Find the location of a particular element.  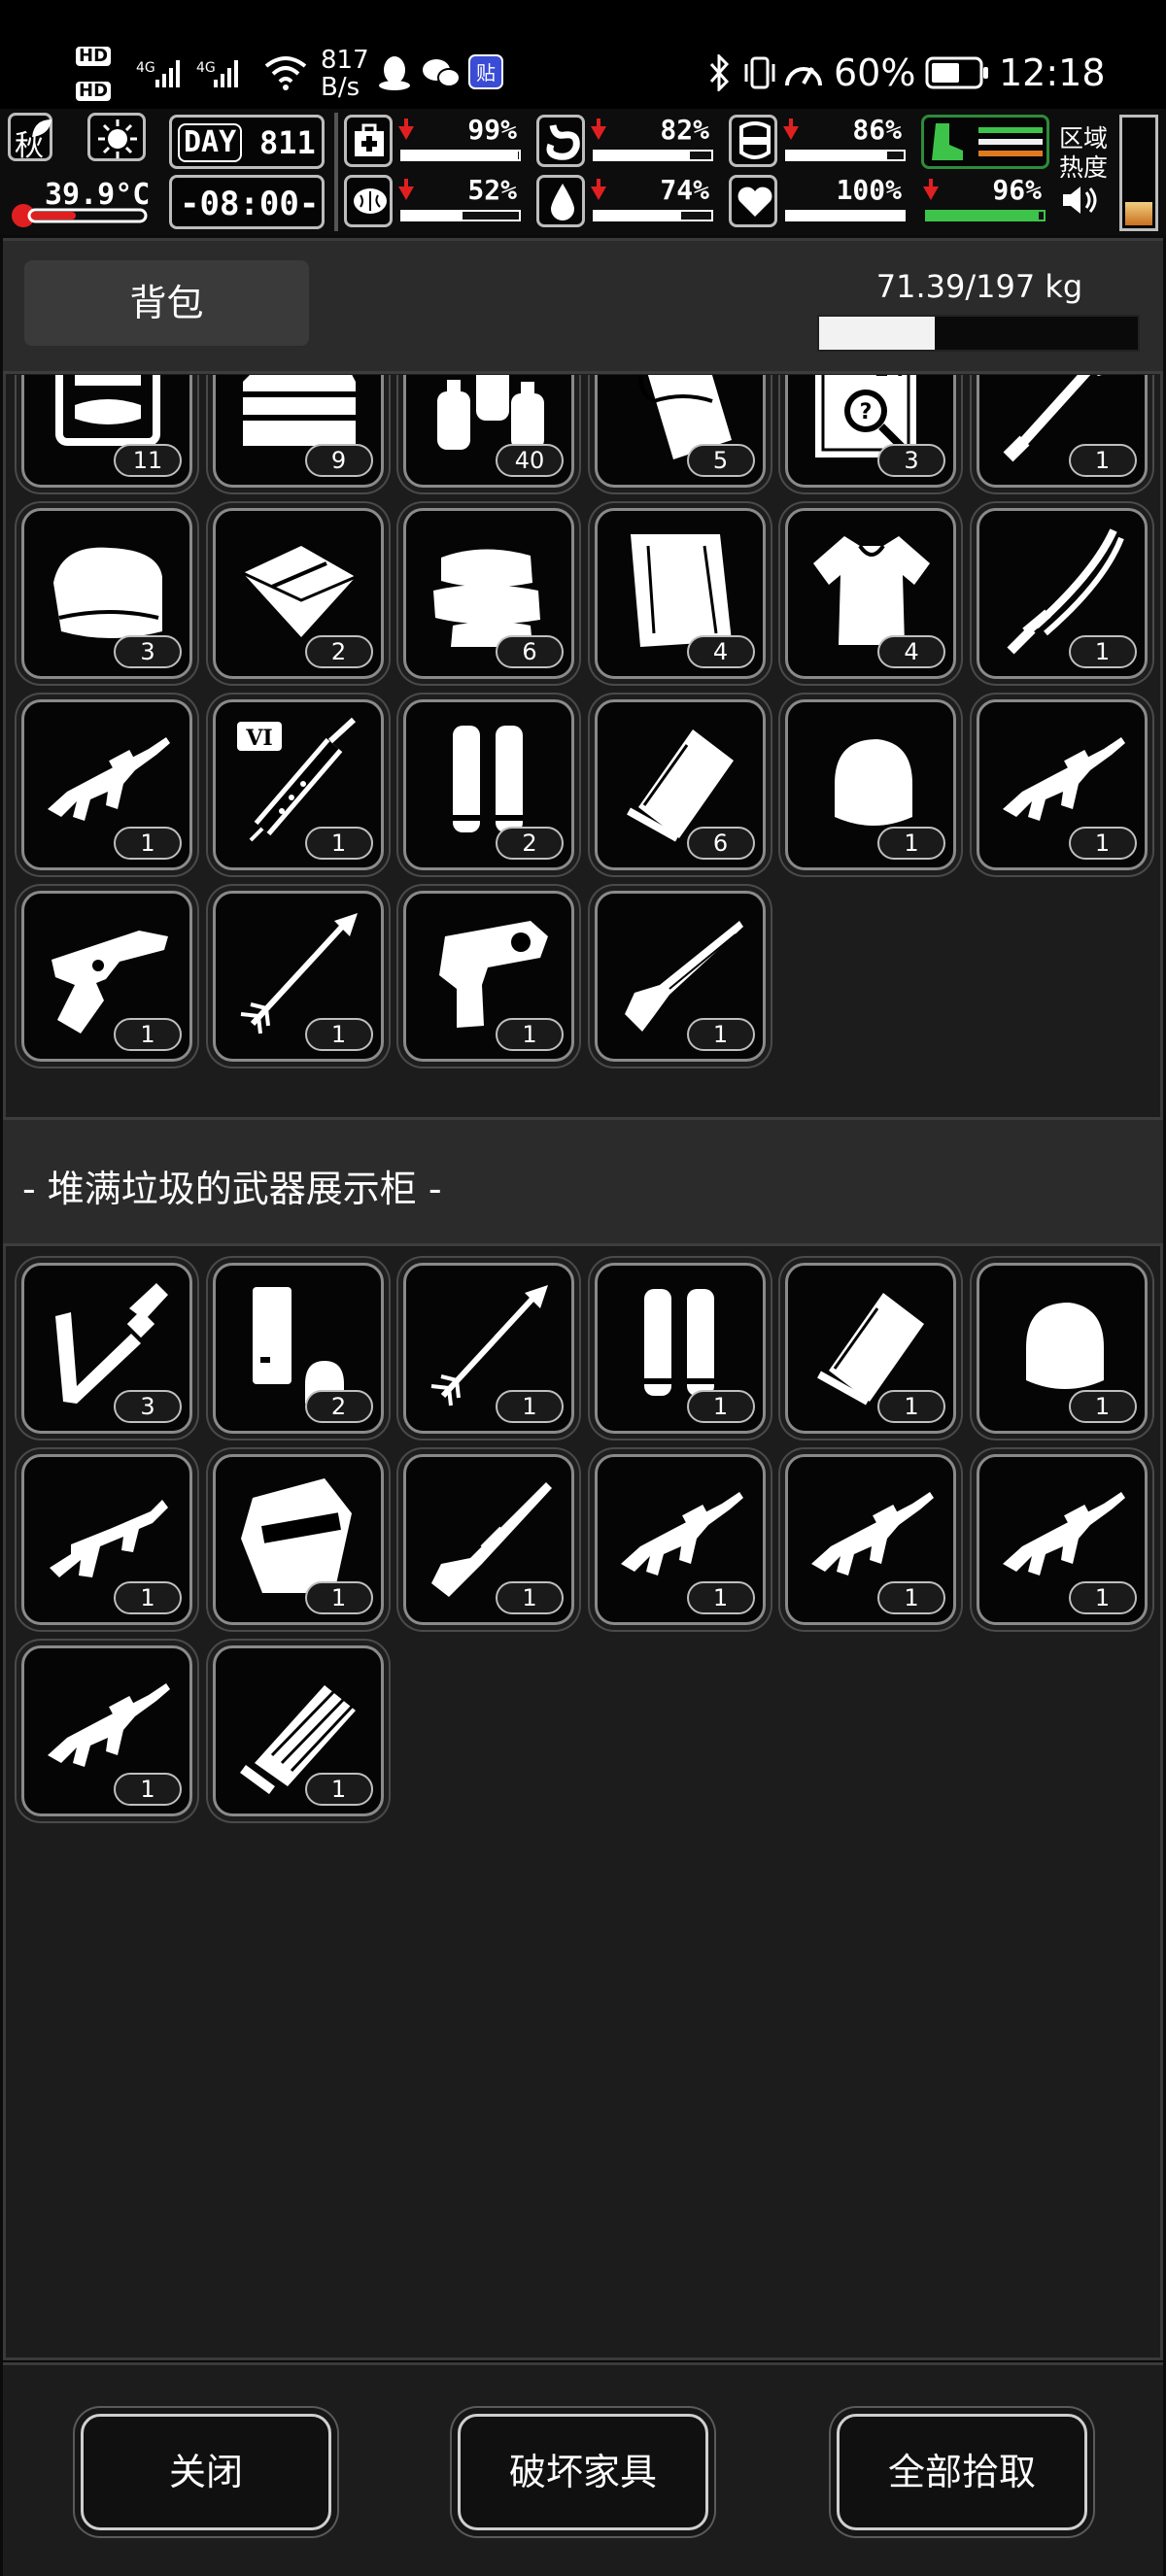

stat-stamina is located at coordinates (985, 142).